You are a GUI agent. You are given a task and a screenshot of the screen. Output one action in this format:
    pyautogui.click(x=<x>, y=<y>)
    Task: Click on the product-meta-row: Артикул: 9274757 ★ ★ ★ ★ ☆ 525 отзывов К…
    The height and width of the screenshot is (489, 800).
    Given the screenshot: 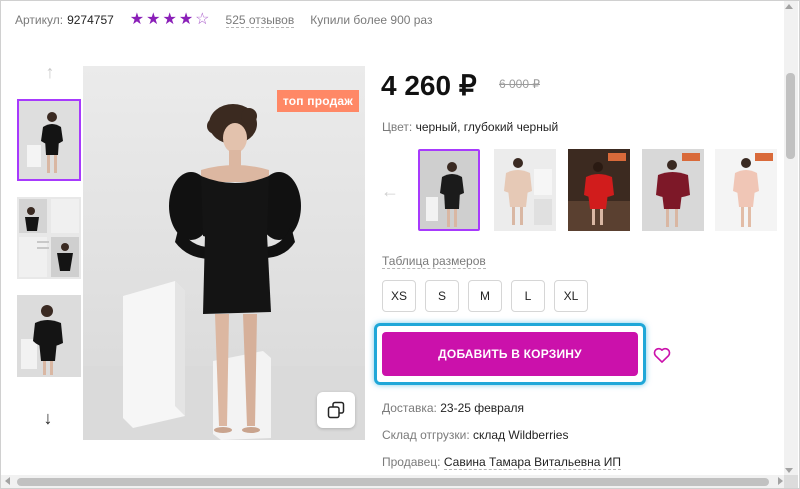 What is the action you would take?
    pyautogui.click(x=223, y=20)
    